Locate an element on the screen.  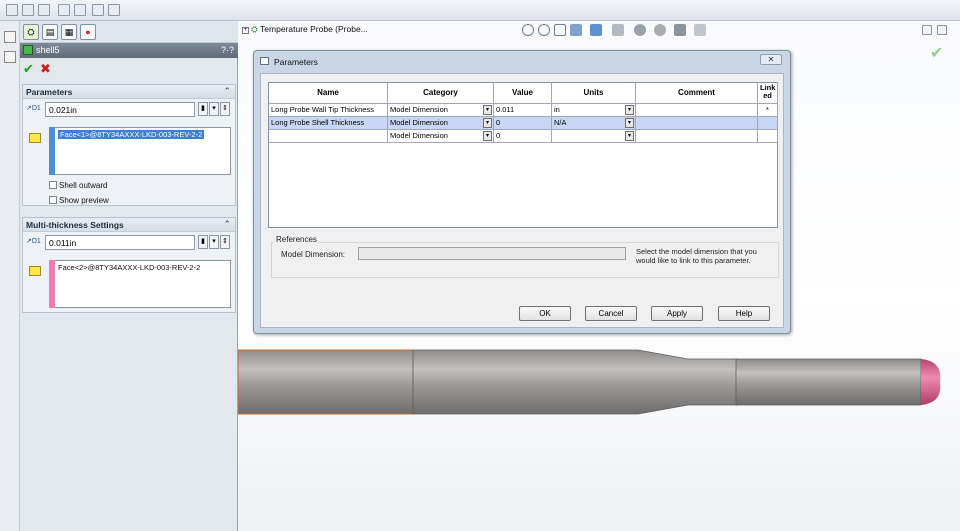
copy-icon is located at coordinates (28, 10).